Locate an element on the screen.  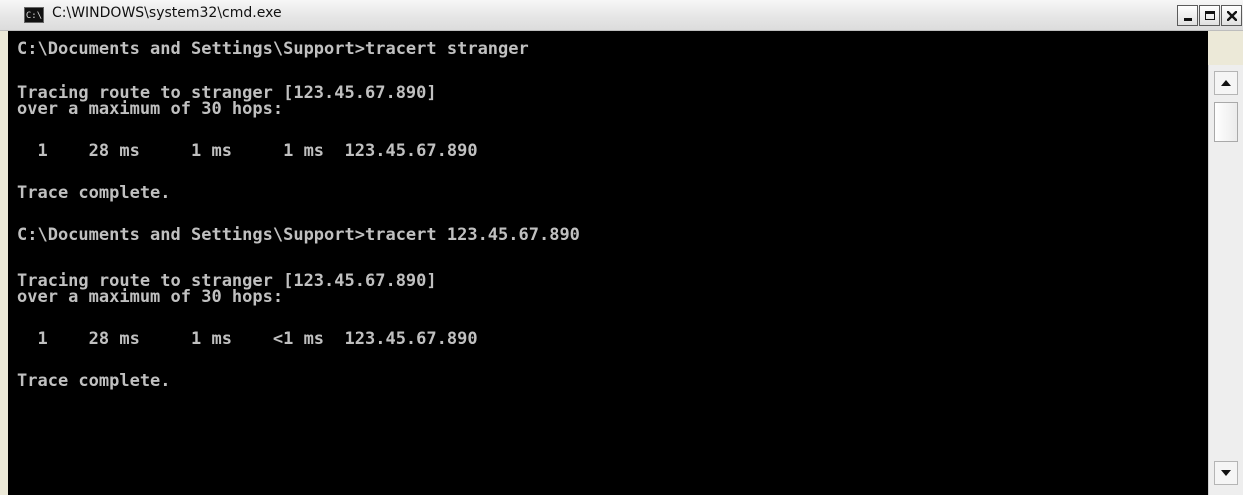
close-icon is located at coordinates (1231, 15).